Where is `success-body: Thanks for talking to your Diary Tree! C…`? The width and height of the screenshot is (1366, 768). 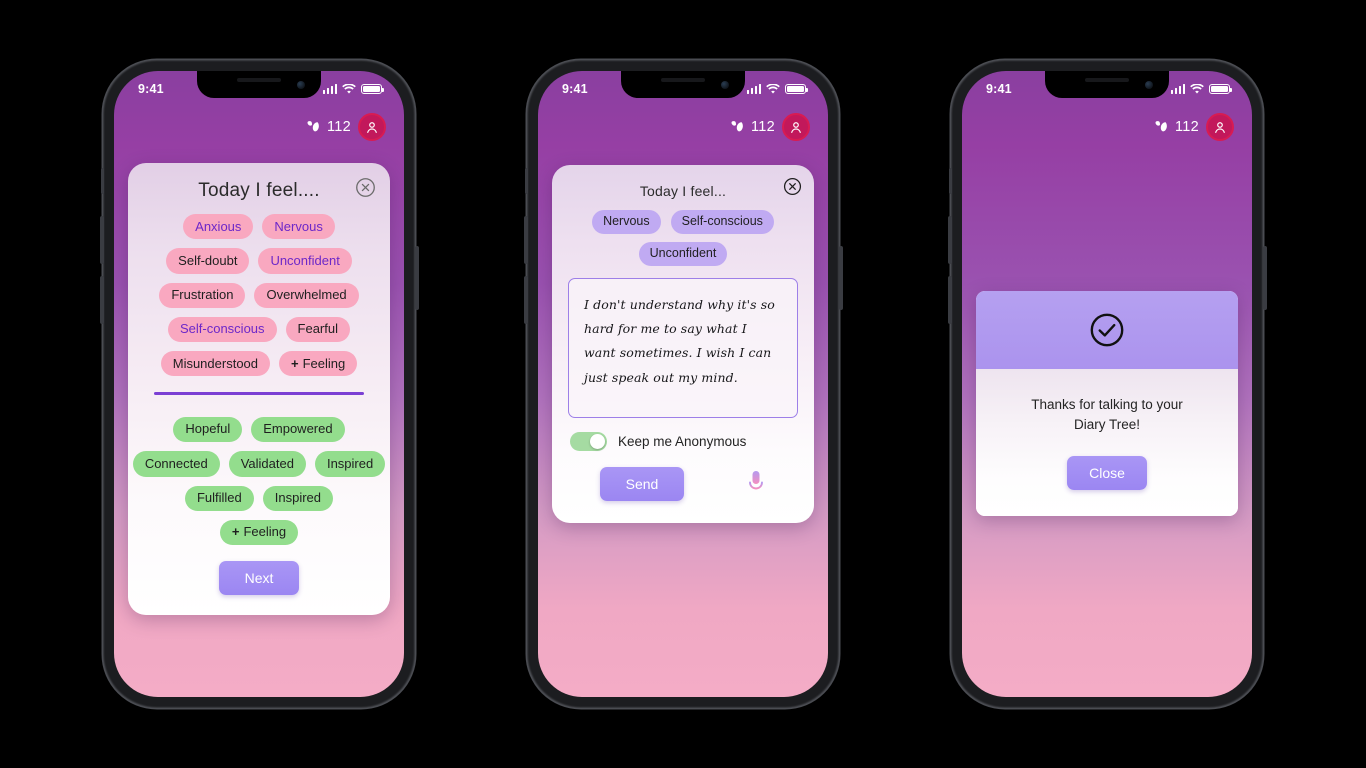 success-body: Thanks for talking to your Diary Tree! C… is located at coordinates (1107, 443).